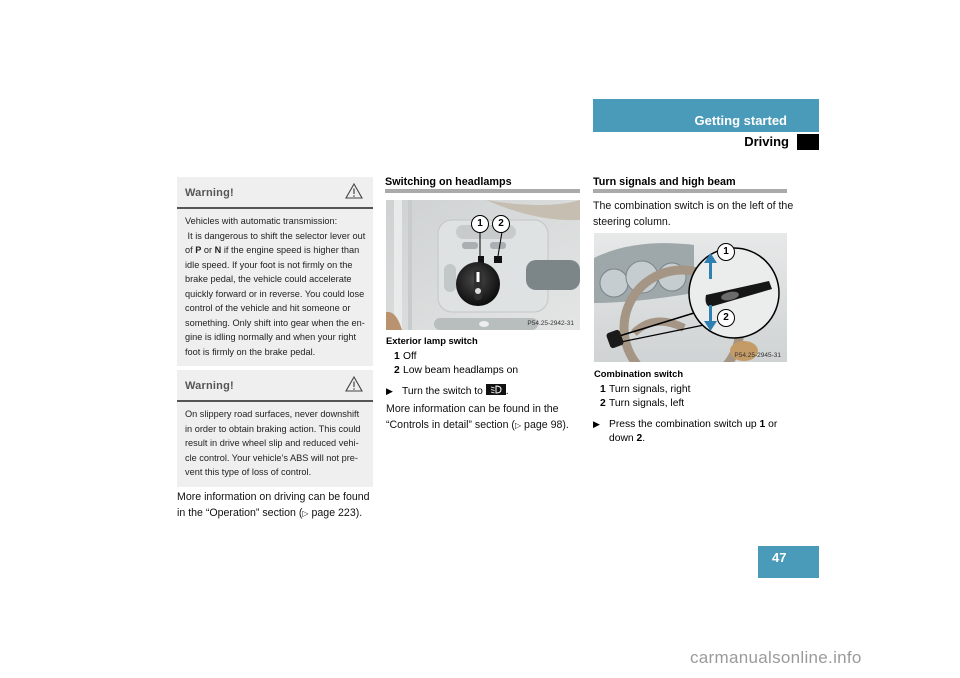 This screenshot has width=960, height=678. I want to click on figure-caption: Combination switch, so click(639, 373).